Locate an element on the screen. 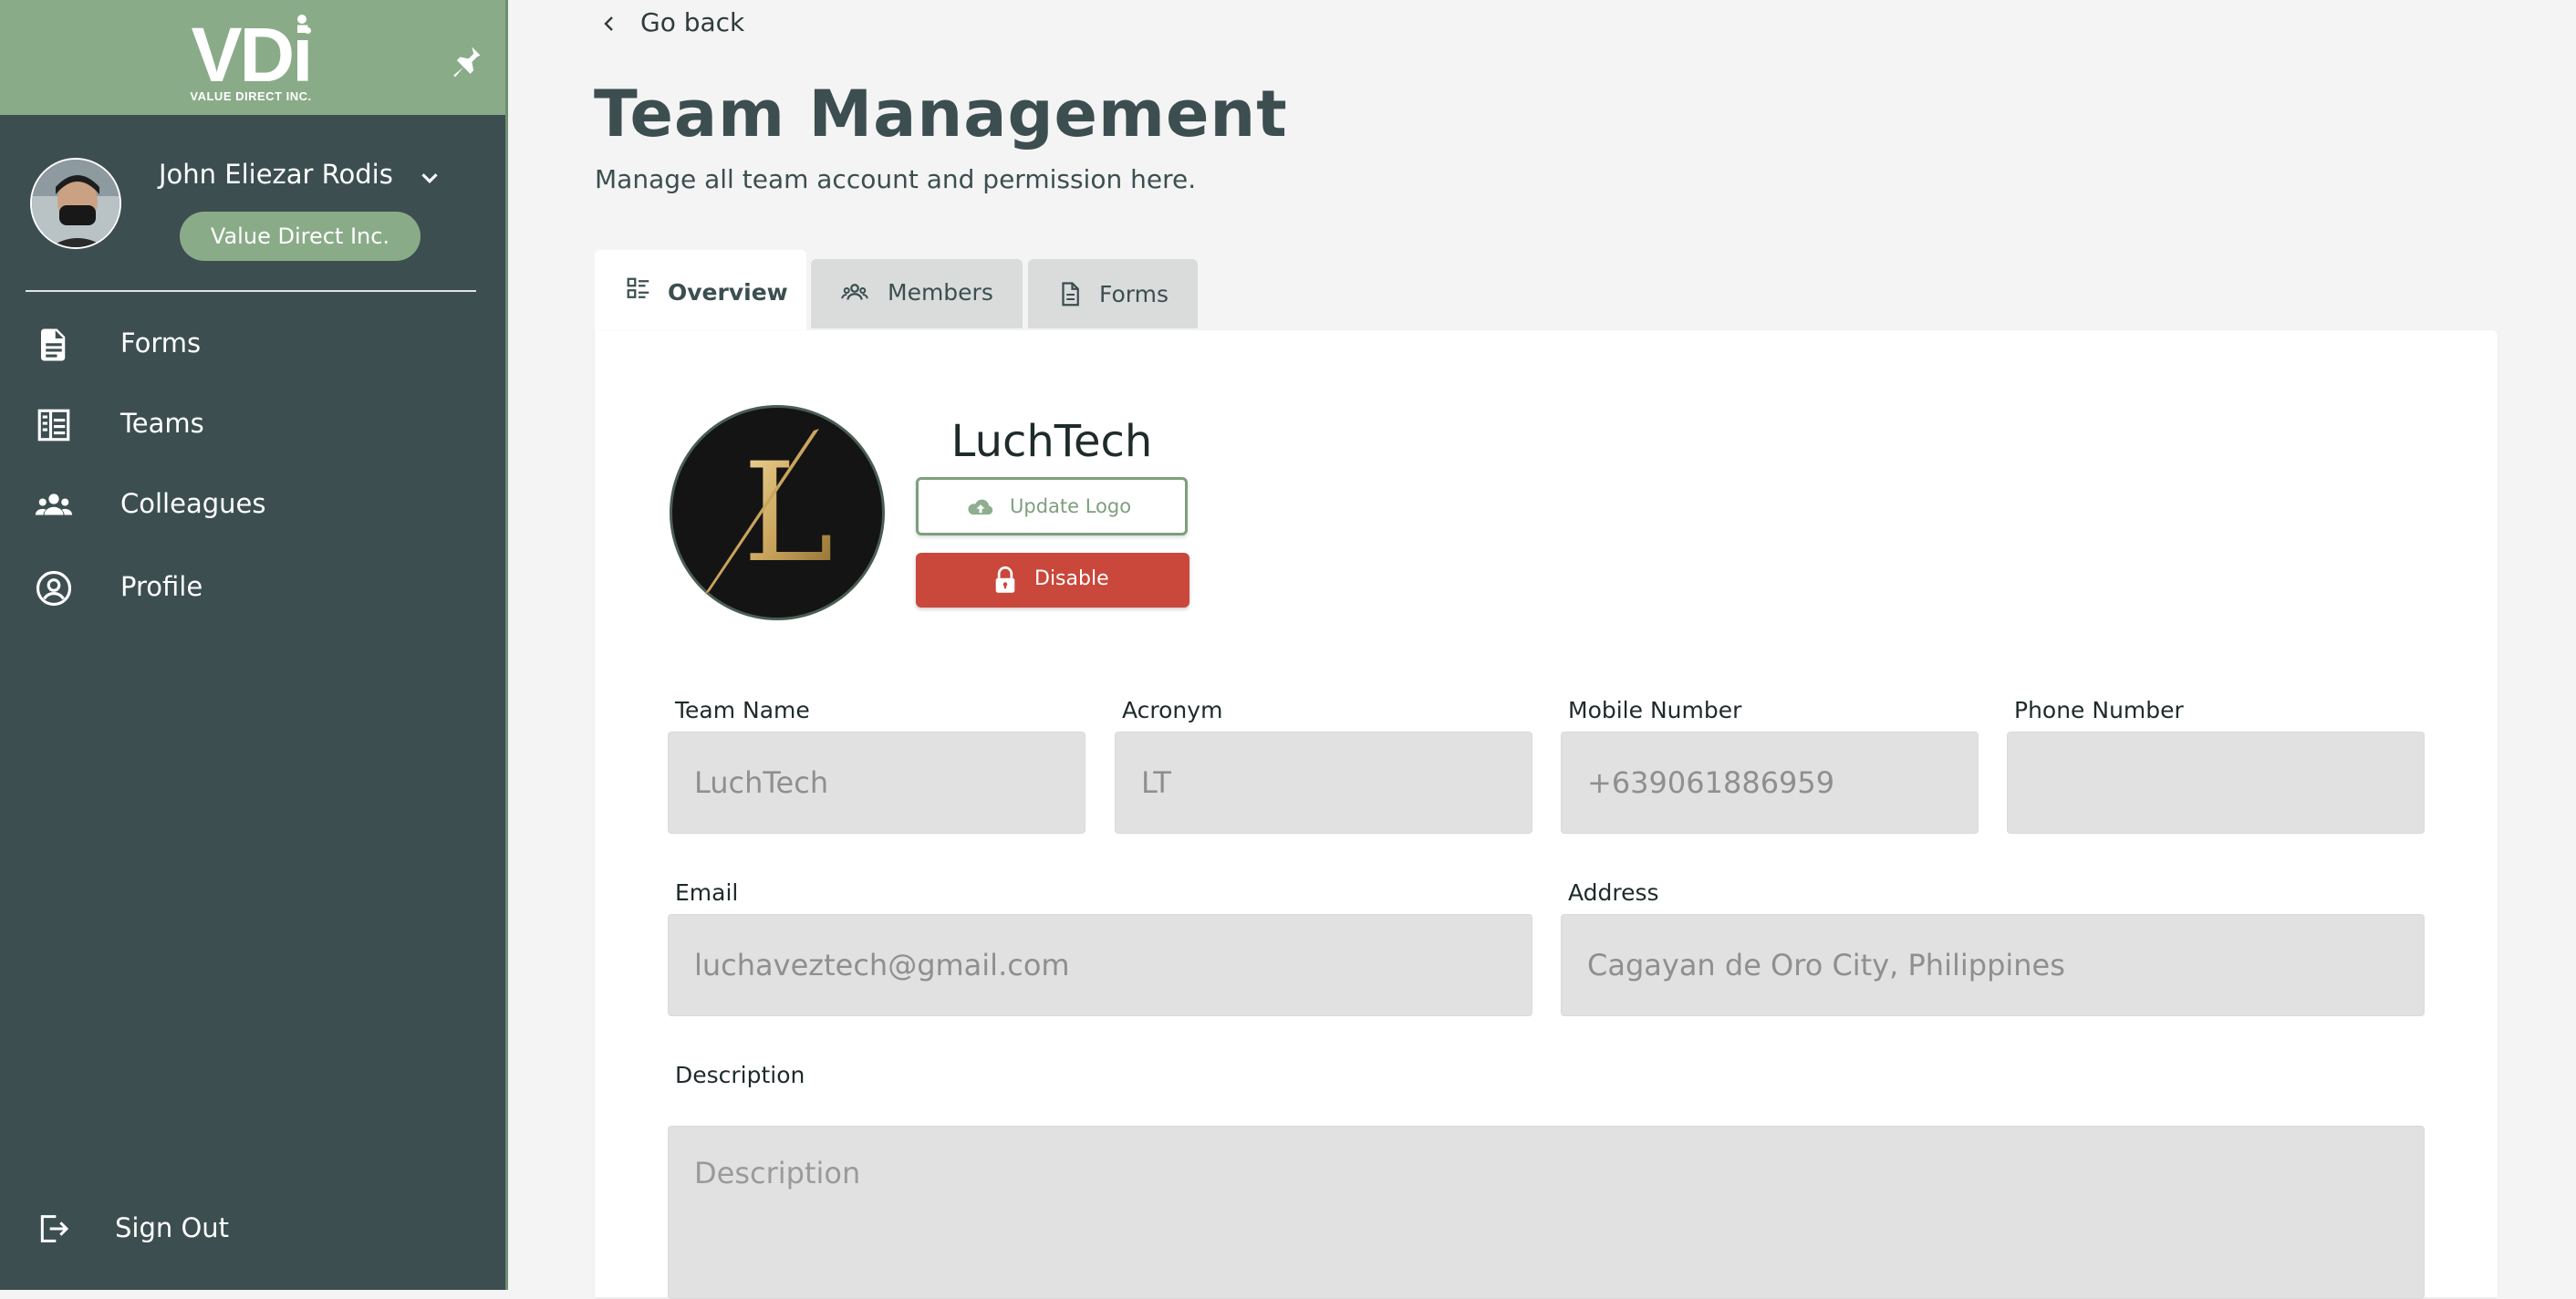 This screenshot has height=1299, width=2576. description-label: Description is located at coordinates (740, 1075).